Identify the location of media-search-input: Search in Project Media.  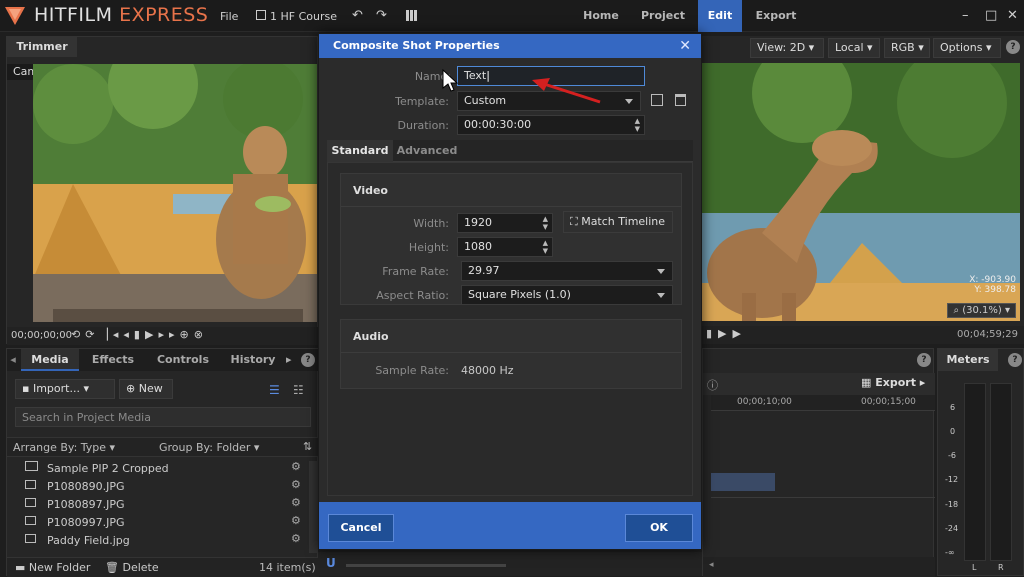
(163, 417).